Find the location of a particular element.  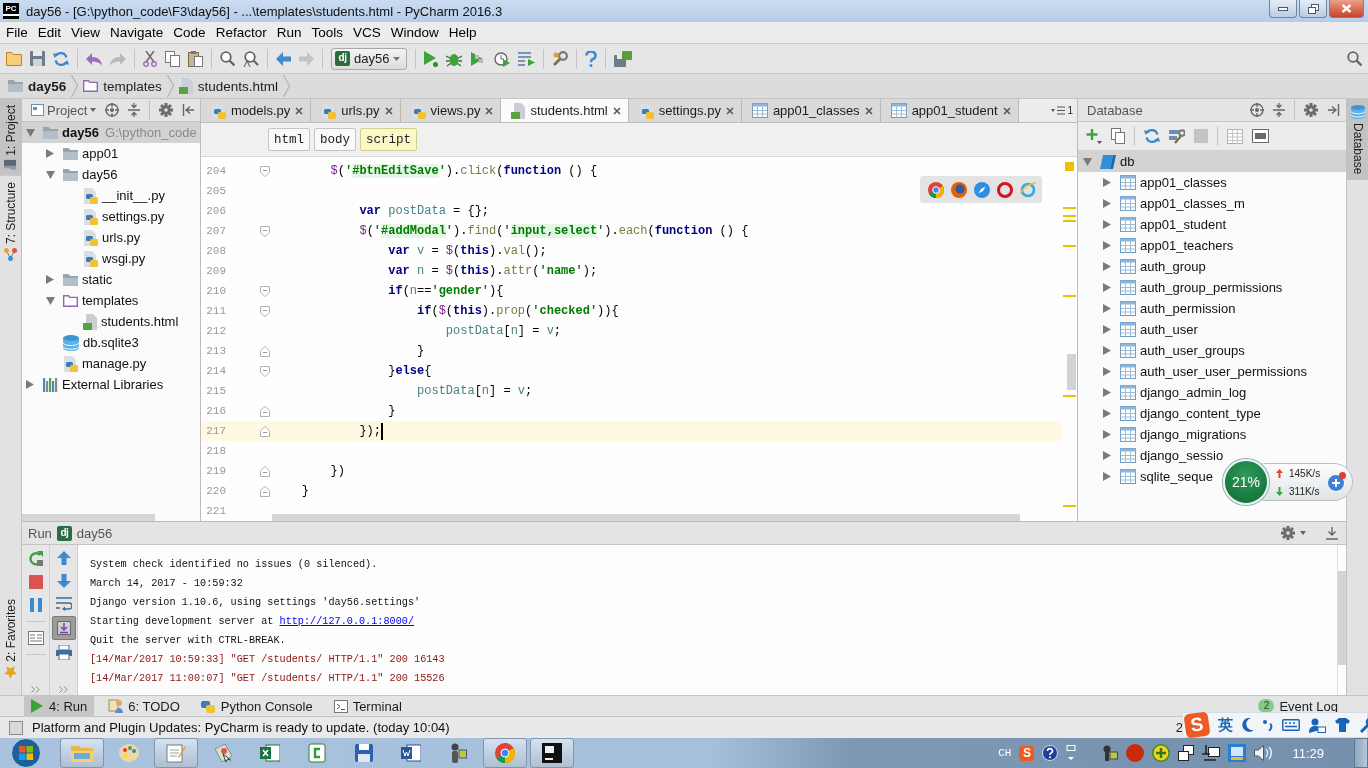

tree-item: app01 is located at coordinates (72, 153).